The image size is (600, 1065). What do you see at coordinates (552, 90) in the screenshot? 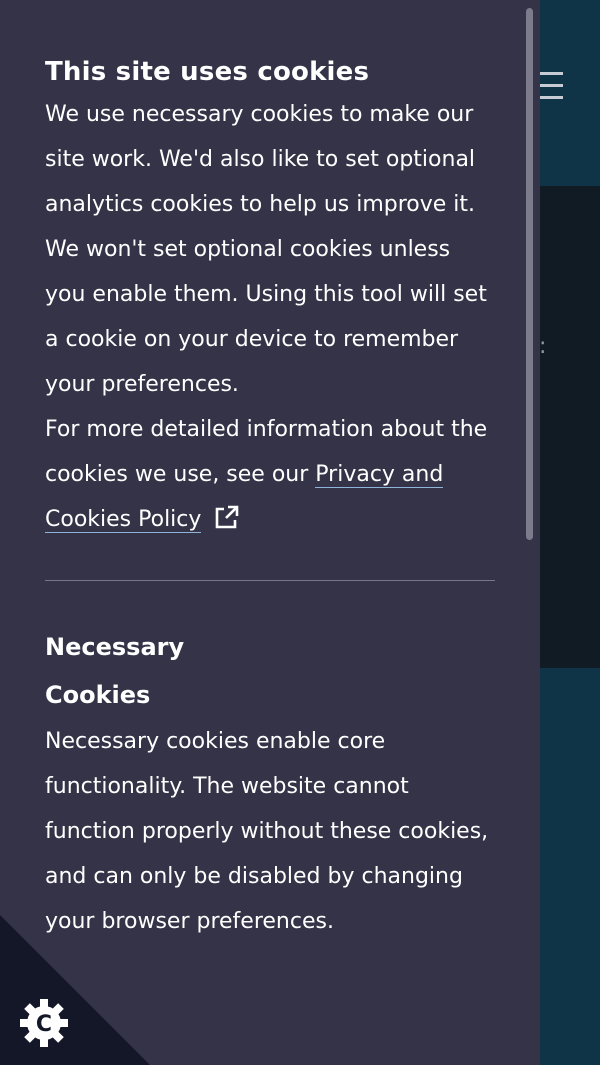
I see `hamburger-menu-icon` at bounding box center [552, 90].